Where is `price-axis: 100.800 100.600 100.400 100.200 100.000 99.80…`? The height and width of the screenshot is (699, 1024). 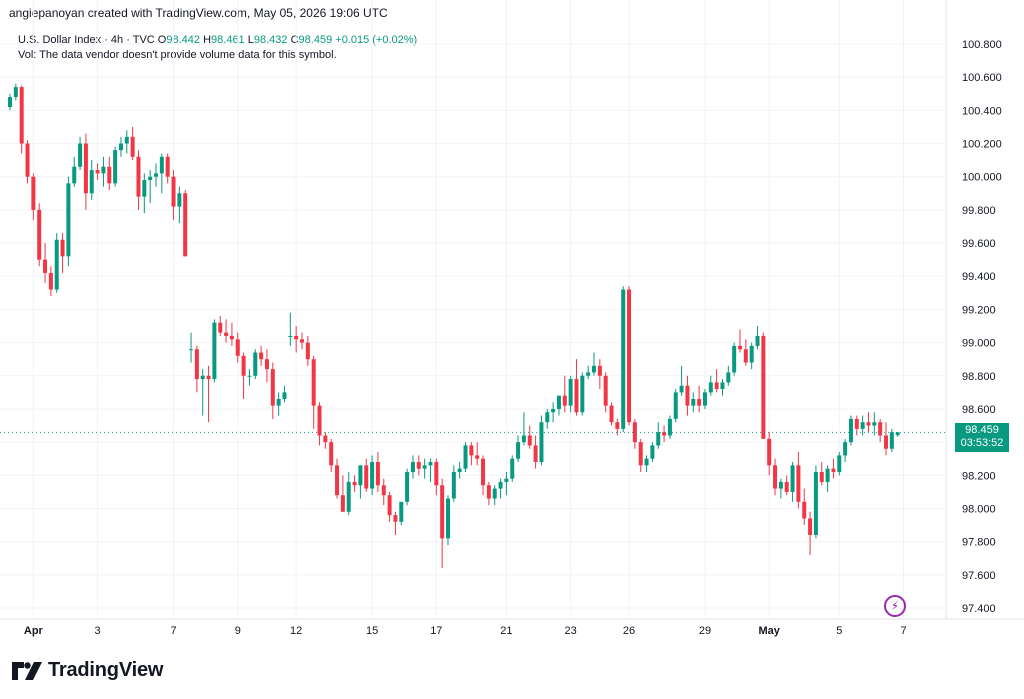 price-axis: 100.800 100.600 100.400 100.200 100.000 99.80… is located at coordinates (982, 327).